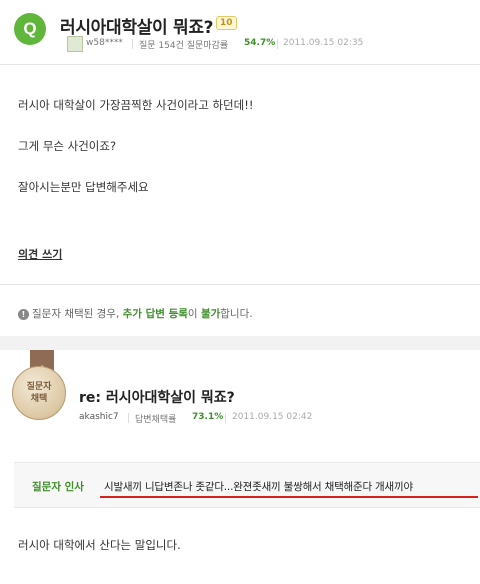 The image size is (480, 584). I want to click on answer-adopt-label: 답변채택률, so click(156, 420).